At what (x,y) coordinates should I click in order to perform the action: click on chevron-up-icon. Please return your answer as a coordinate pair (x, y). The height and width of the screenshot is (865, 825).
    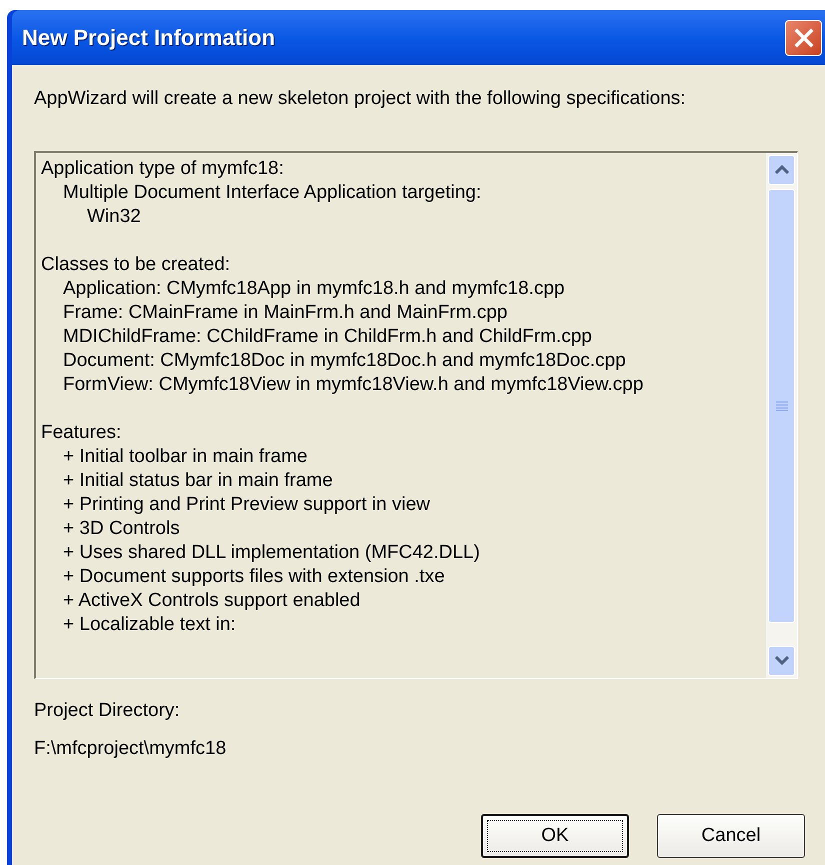
    Looking at the image, I should click on (781, 169).